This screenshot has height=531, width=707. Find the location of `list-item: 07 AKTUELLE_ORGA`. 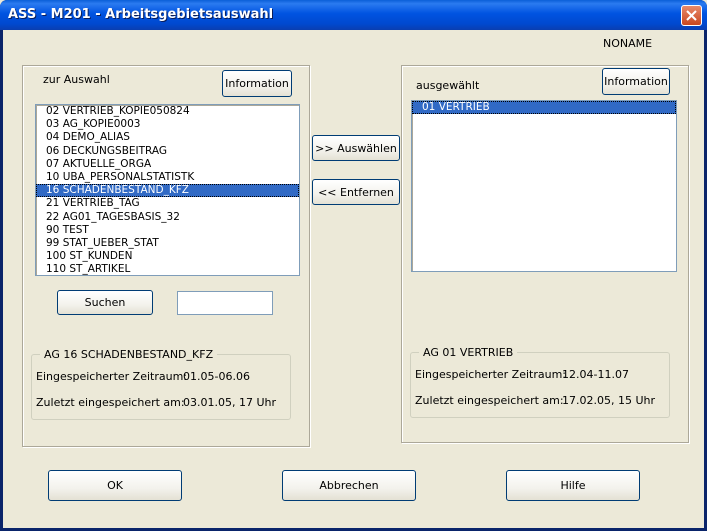

list-item: 07 AKTUELLE_ORGA is located at coordinates (167, 164).